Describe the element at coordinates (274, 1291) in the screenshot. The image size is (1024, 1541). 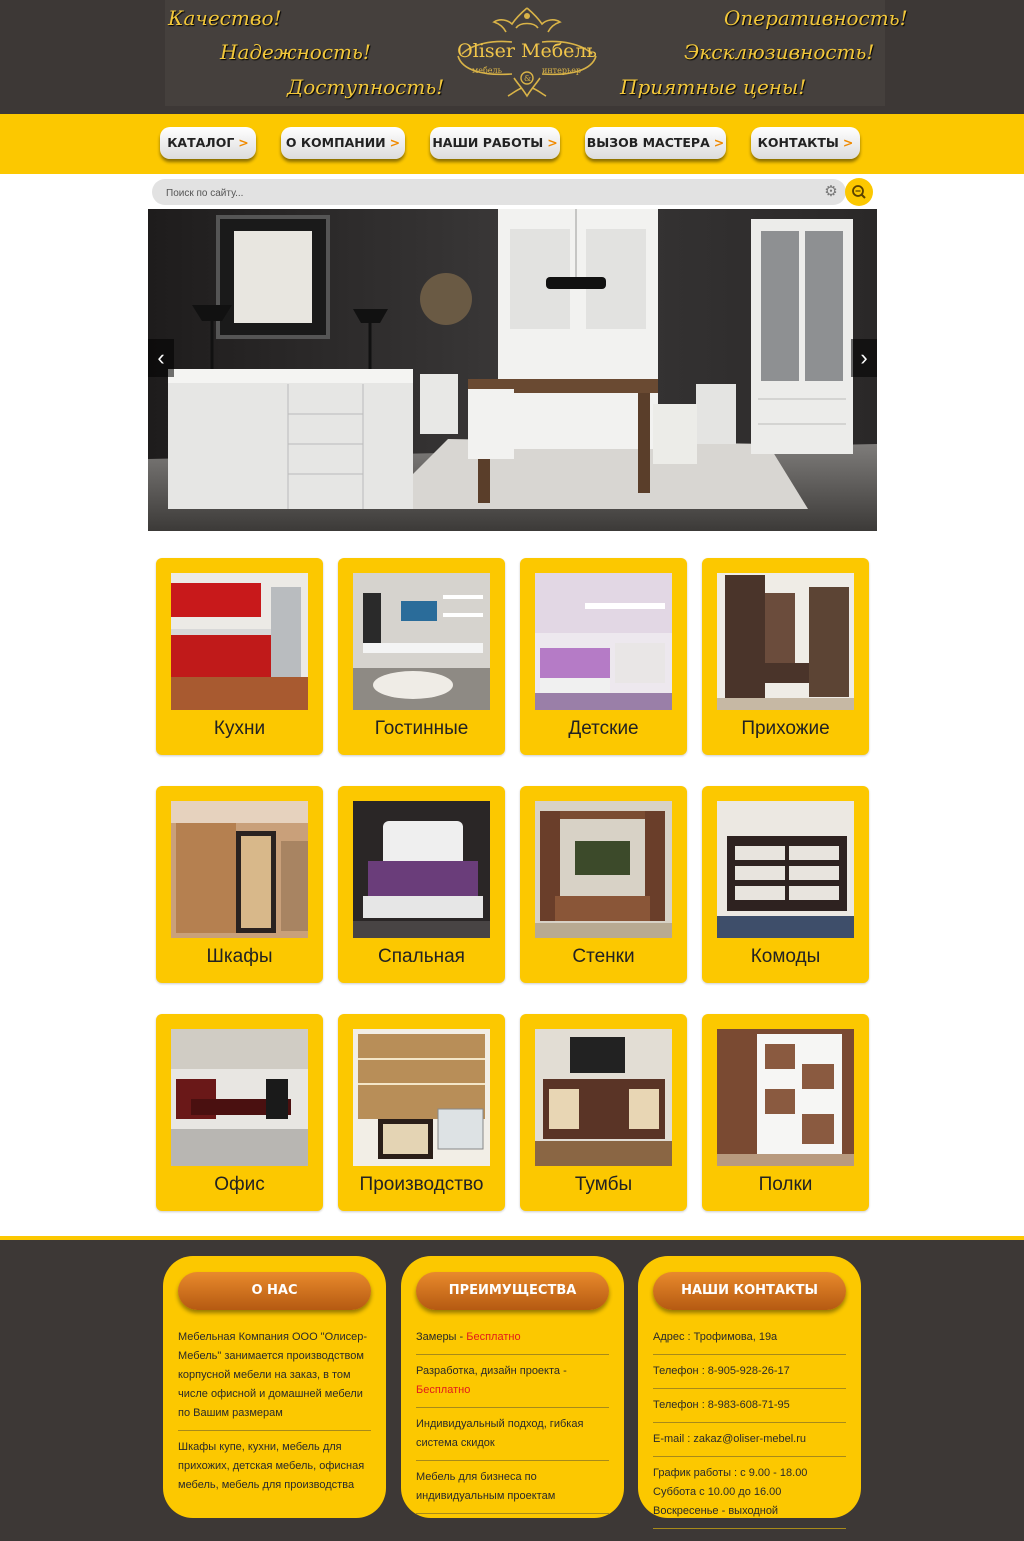
I see `about-title: О НАС` at that location.